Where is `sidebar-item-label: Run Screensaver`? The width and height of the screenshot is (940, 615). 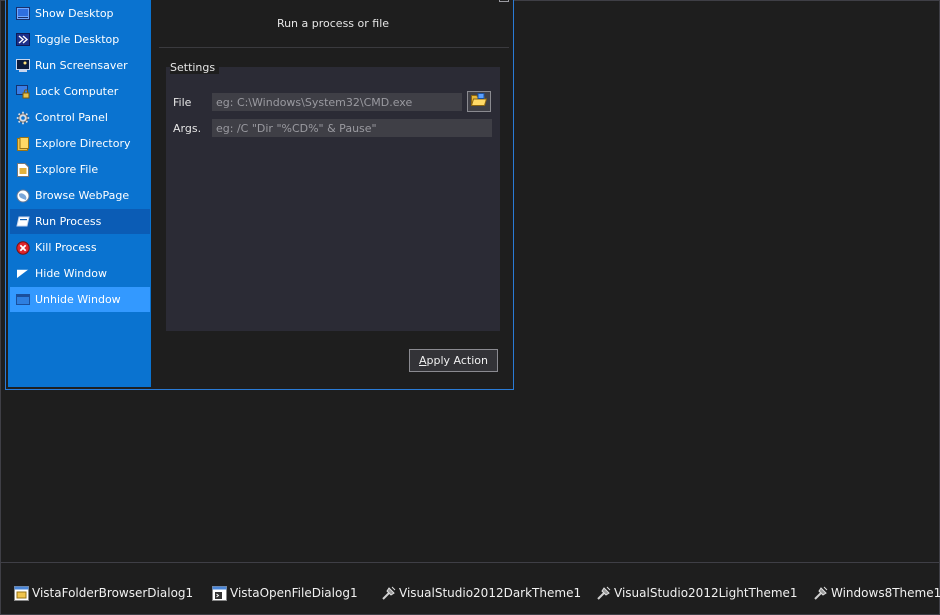
sidebar-item-label: Run Screensaver is located at coordinates (81, 65).